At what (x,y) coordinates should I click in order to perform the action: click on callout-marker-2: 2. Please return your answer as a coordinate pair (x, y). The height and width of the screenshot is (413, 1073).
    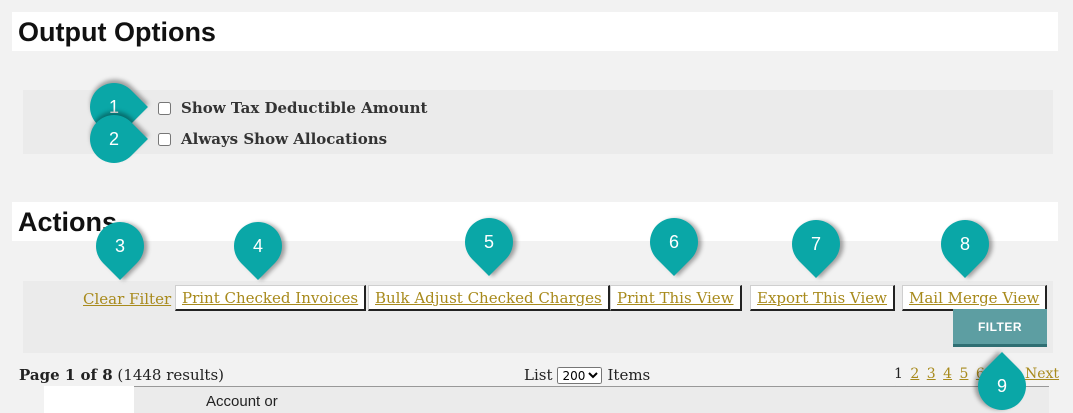
    Looking at the image, I should click on (114, 139).